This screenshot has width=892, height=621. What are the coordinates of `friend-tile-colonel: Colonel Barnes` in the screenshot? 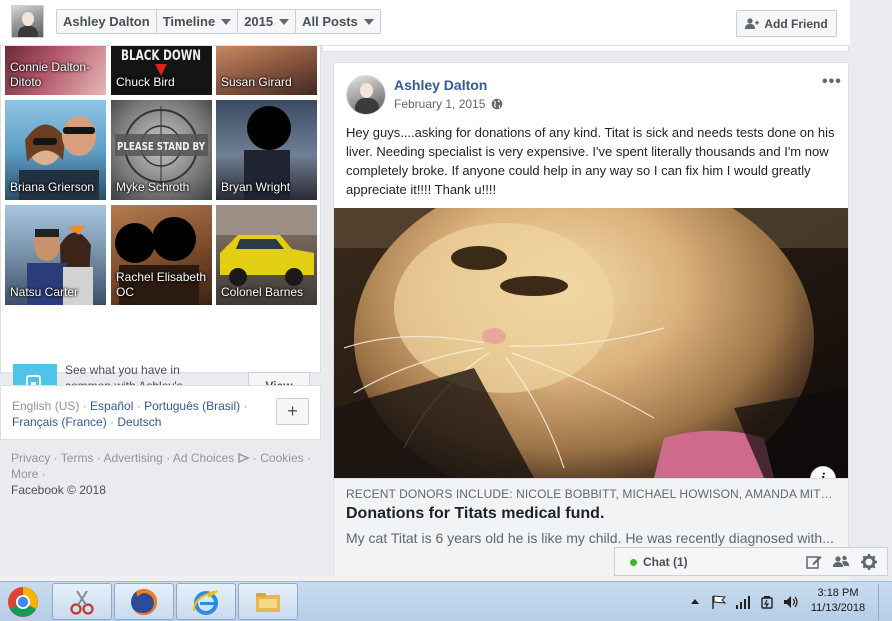 It's located at (266, 255).